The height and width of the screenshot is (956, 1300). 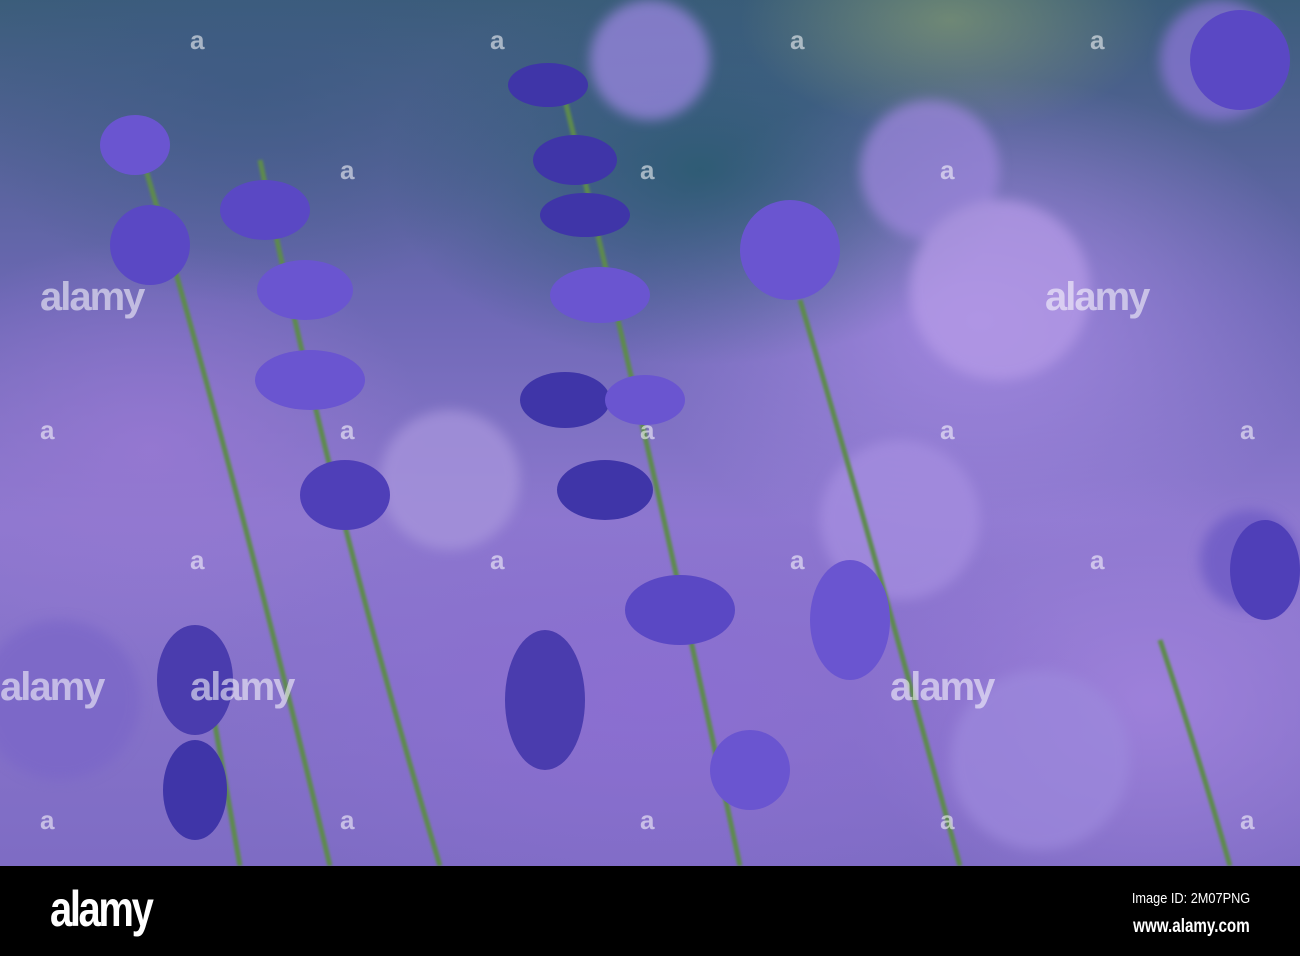 I want to click on footer-bar: alamy Image ID: 2M07PNG www.alamy.com, so click(x=650, y=911).